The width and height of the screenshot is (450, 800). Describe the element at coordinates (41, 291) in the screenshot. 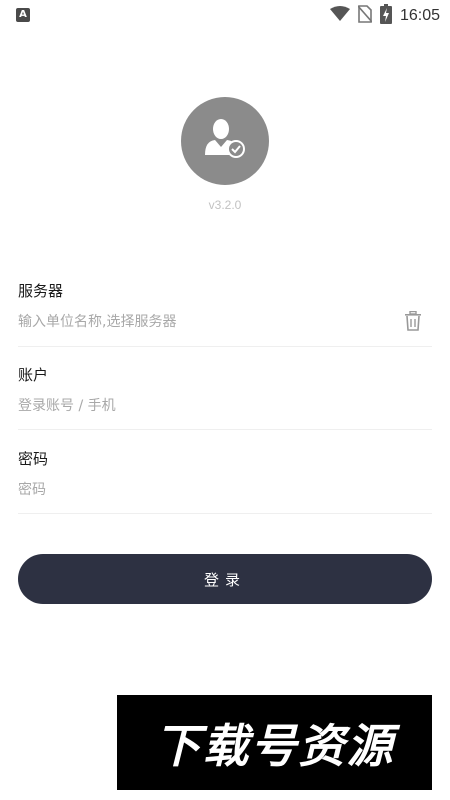

I see `server-label: 服务器` at that location.